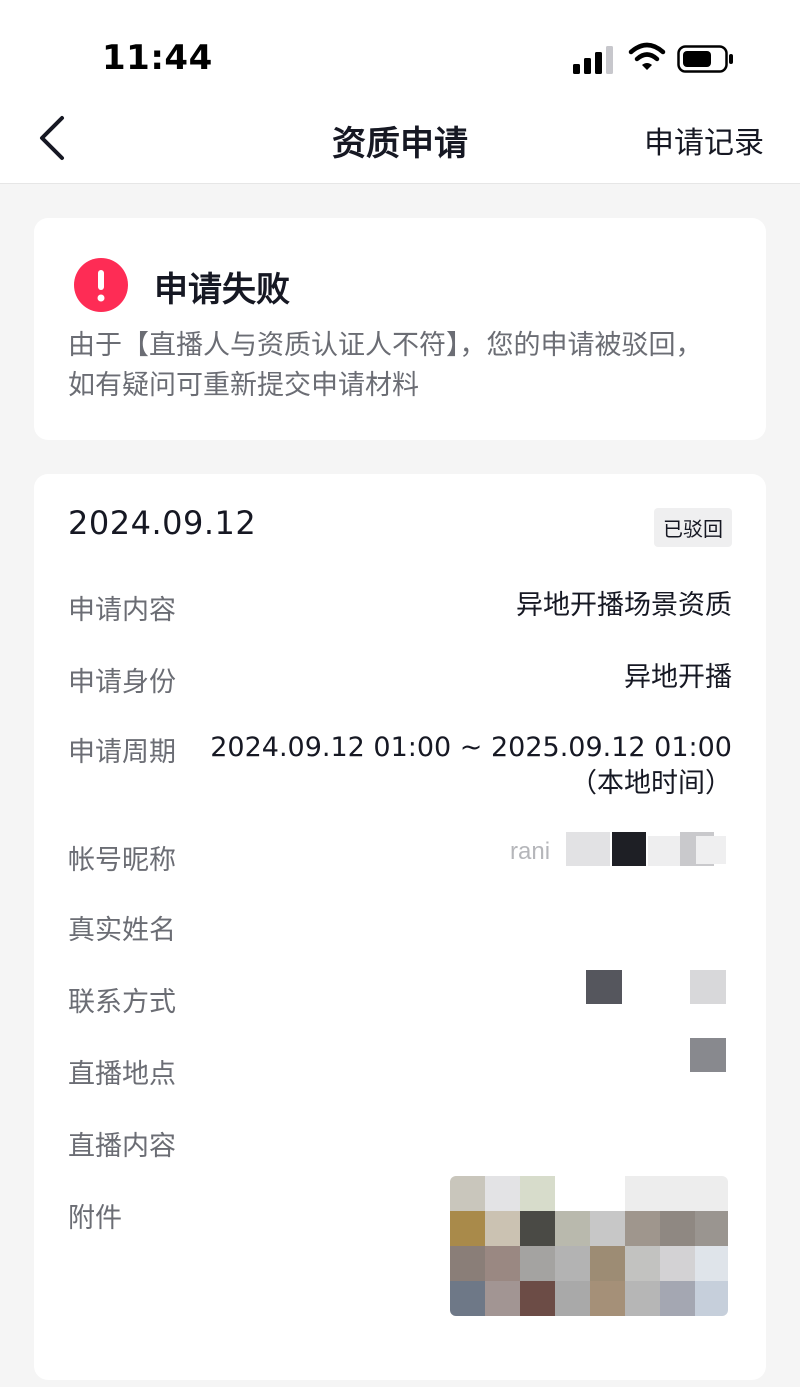  I want to click on wifi-icon, so click(647, 56).